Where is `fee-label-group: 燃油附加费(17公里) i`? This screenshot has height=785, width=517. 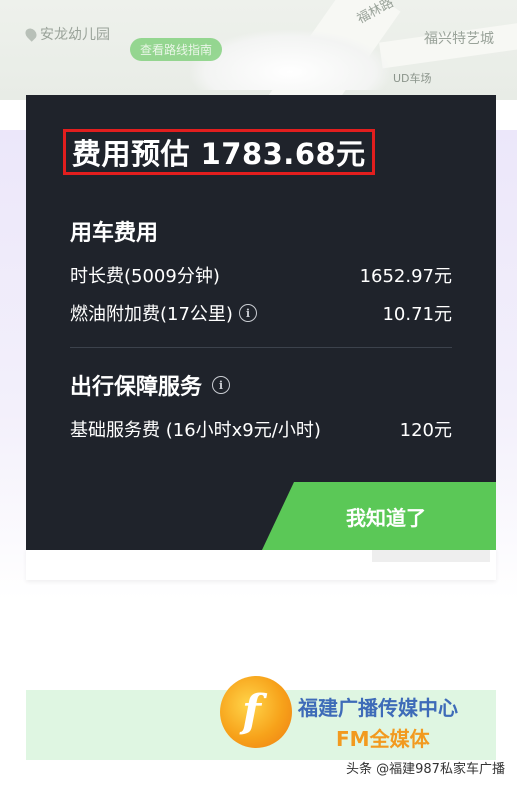
fee-label-group: 燃油附加费(17公里) i is located at coordinates (163, 313).